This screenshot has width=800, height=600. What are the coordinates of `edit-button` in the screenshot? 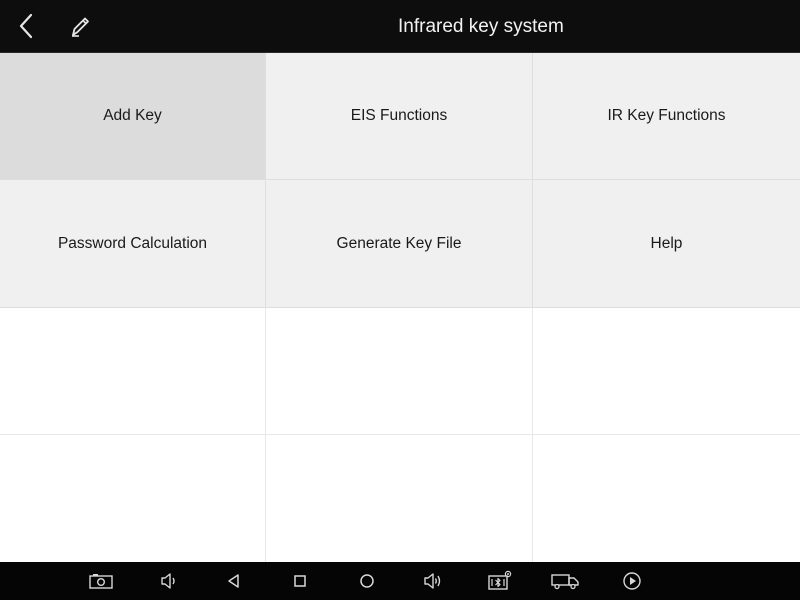 It's located at (80, 26).